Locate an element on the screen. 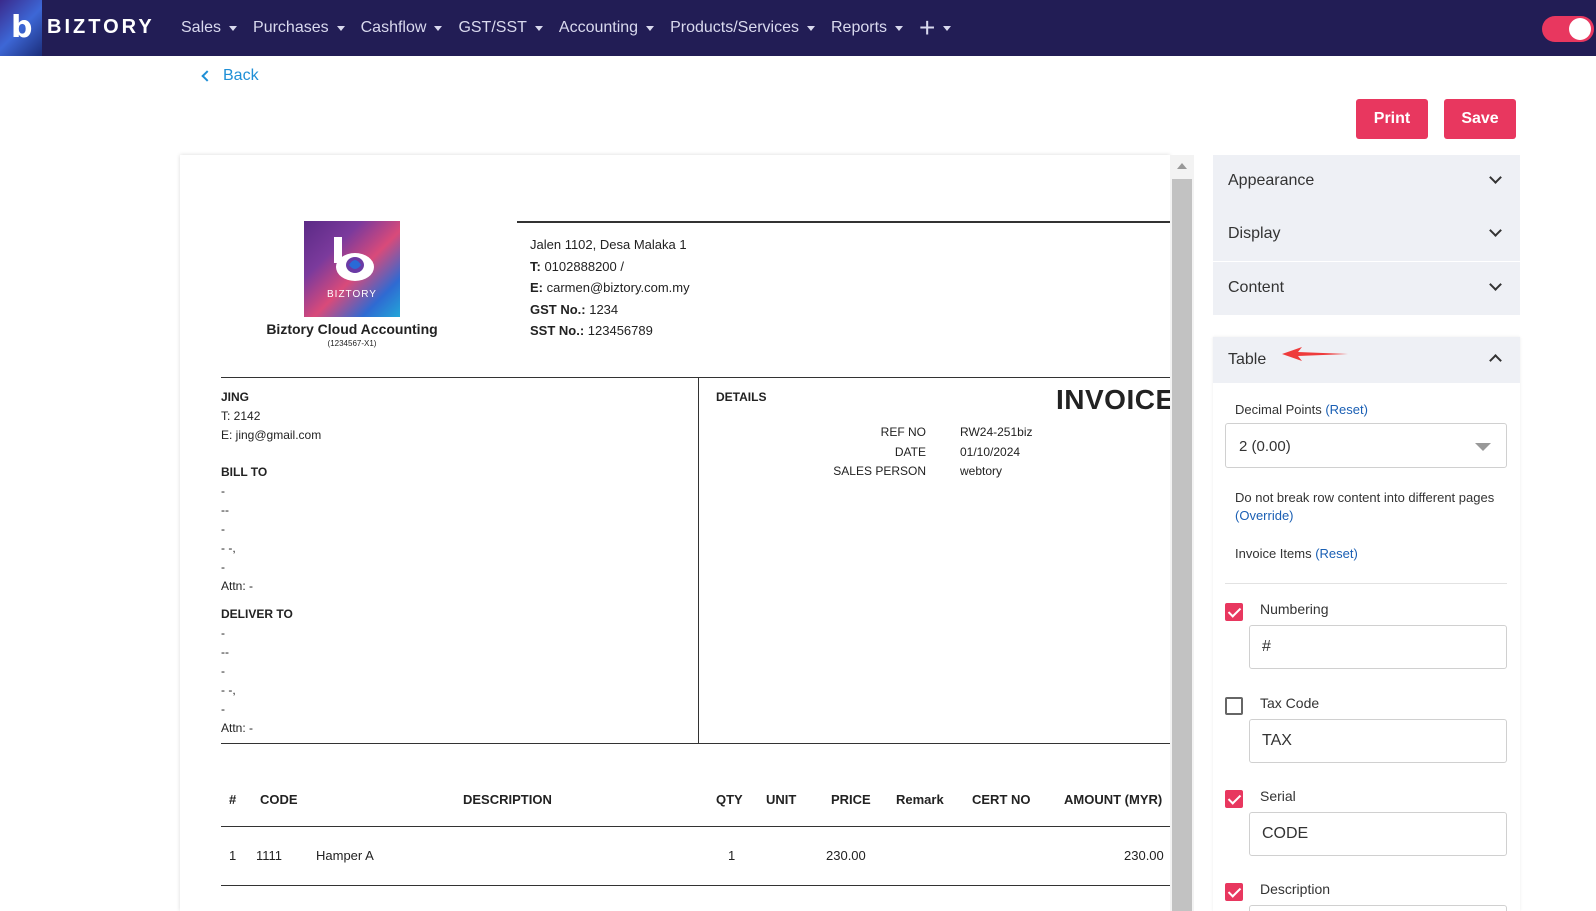 This screenshot has height=911, width=1596. accordion-content-label: Content is located at coordinates (1256, 287).